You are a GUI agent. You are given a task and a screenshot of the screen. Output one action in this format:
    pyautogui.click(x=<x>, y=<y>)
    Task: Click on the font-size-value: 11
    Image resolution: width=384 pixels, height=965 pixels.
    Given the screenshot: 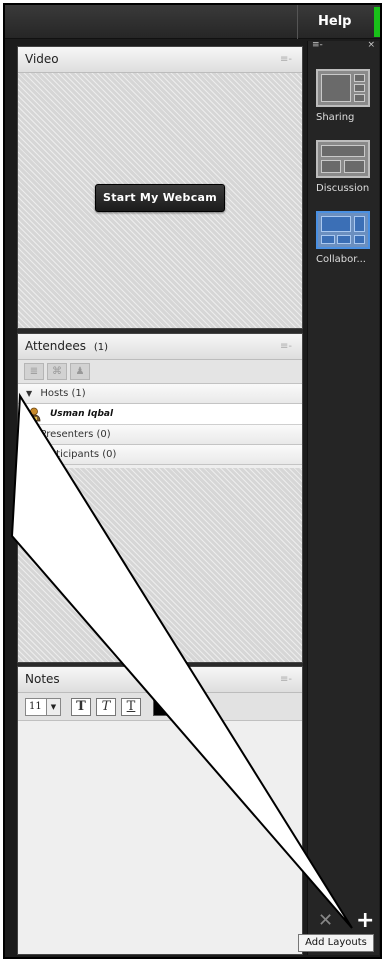 What is the action you would take?
    pyautogui.click(x=35, y=706)
    